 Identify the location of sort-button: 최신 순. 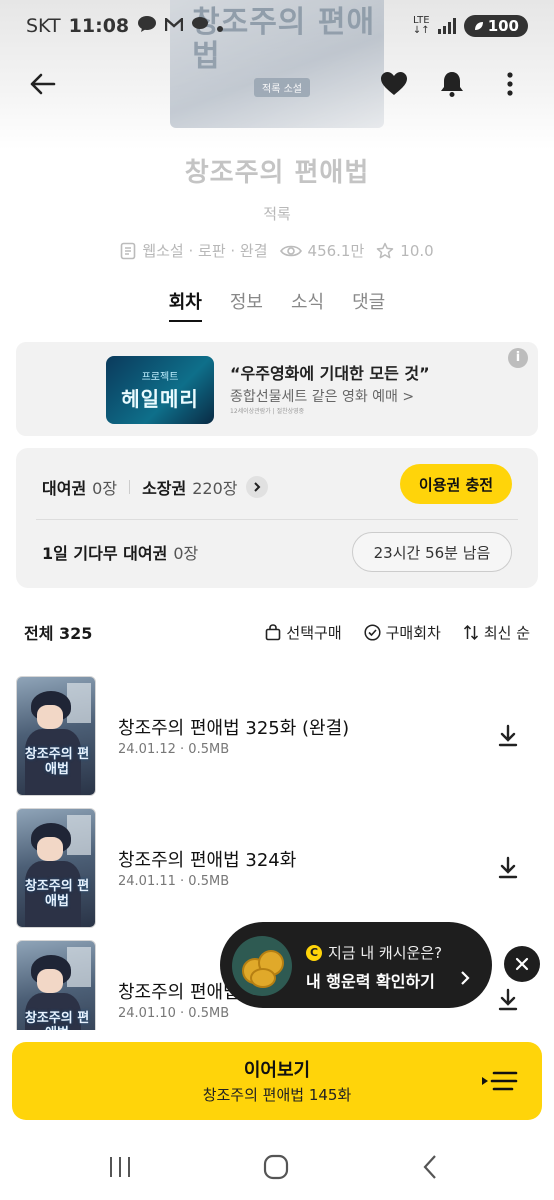
(496, 632).